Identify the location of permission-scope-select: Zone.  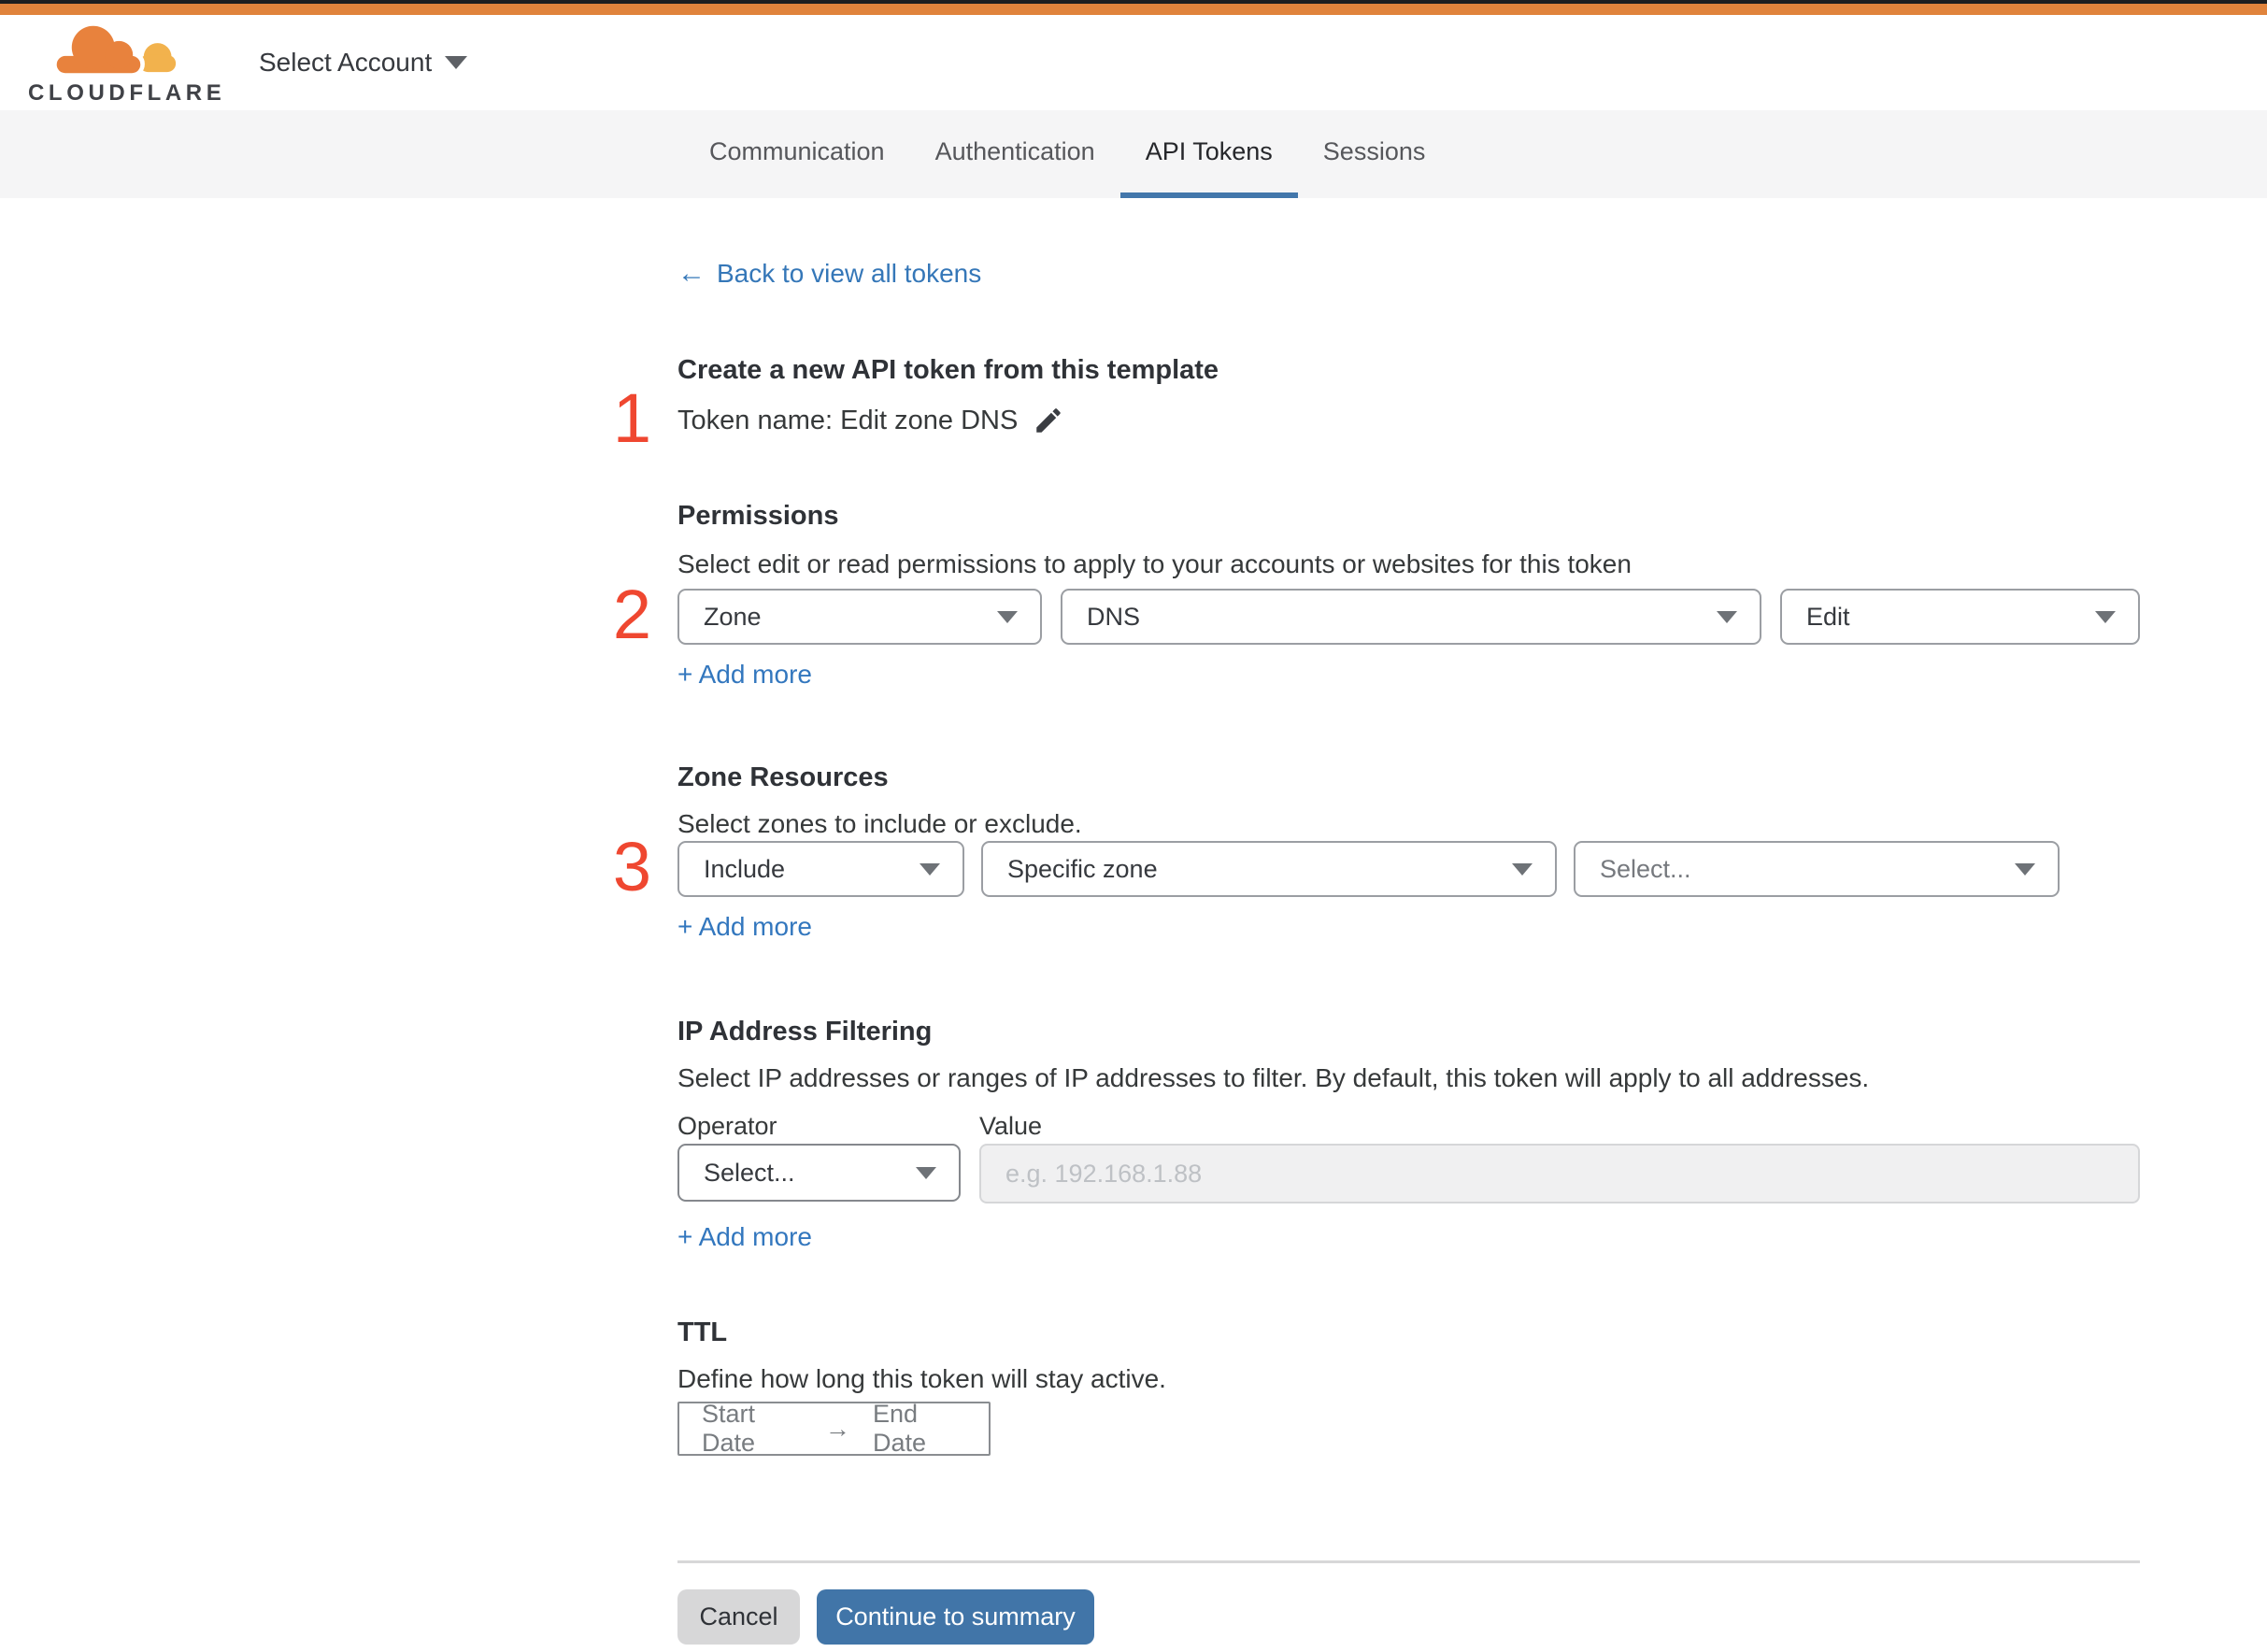
(860, 617).